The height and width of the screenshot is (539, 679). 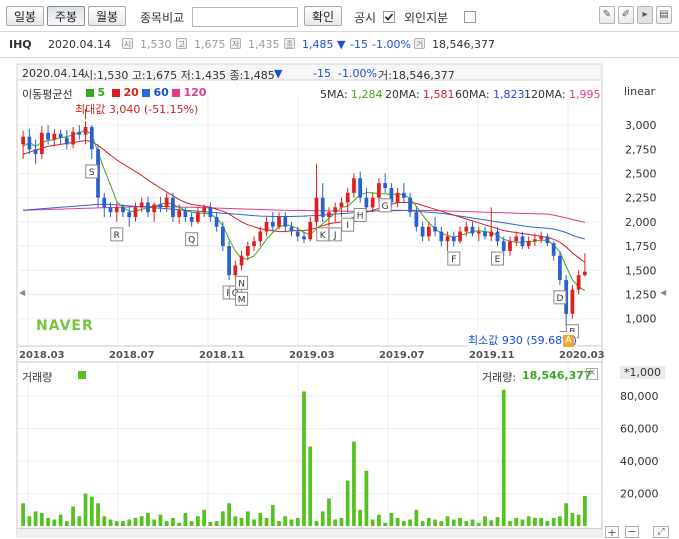 I want to click on candle, so click(x=229, y=260).